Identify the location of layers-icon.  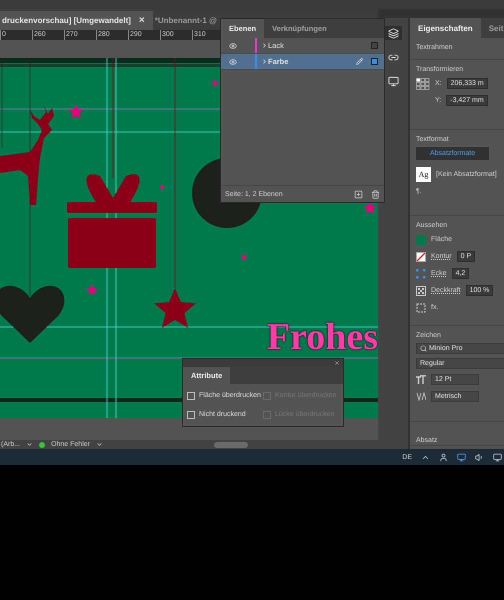
(393, 33).